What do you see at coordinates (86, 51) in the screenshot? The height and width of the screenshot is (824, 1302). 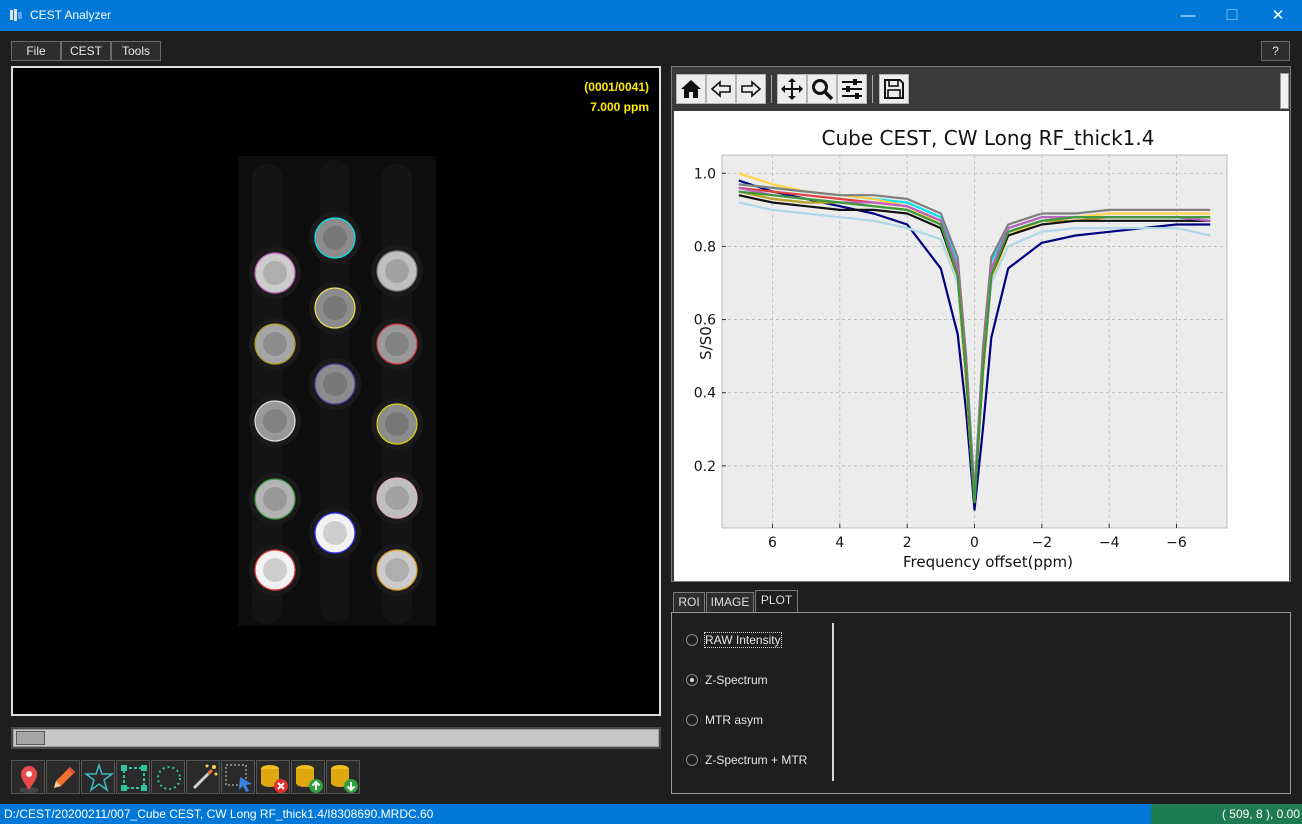 I see `menu-cest: CEST` at bounding box center [86, 51].